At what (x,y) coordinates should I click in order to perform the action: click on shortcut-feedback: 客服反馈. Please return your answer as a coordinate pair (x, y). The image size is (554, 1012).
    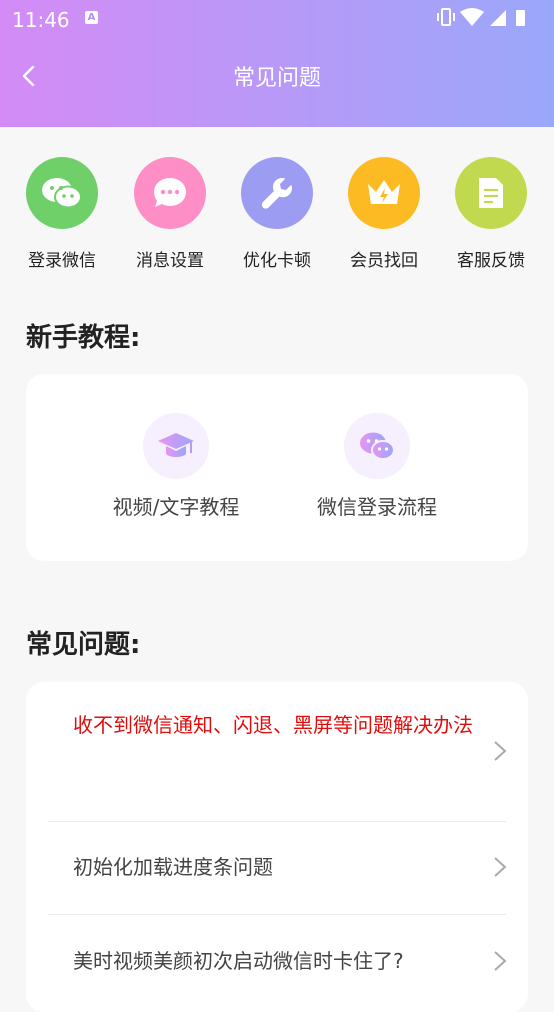
    Looking at the image, I should click on (491, 214).